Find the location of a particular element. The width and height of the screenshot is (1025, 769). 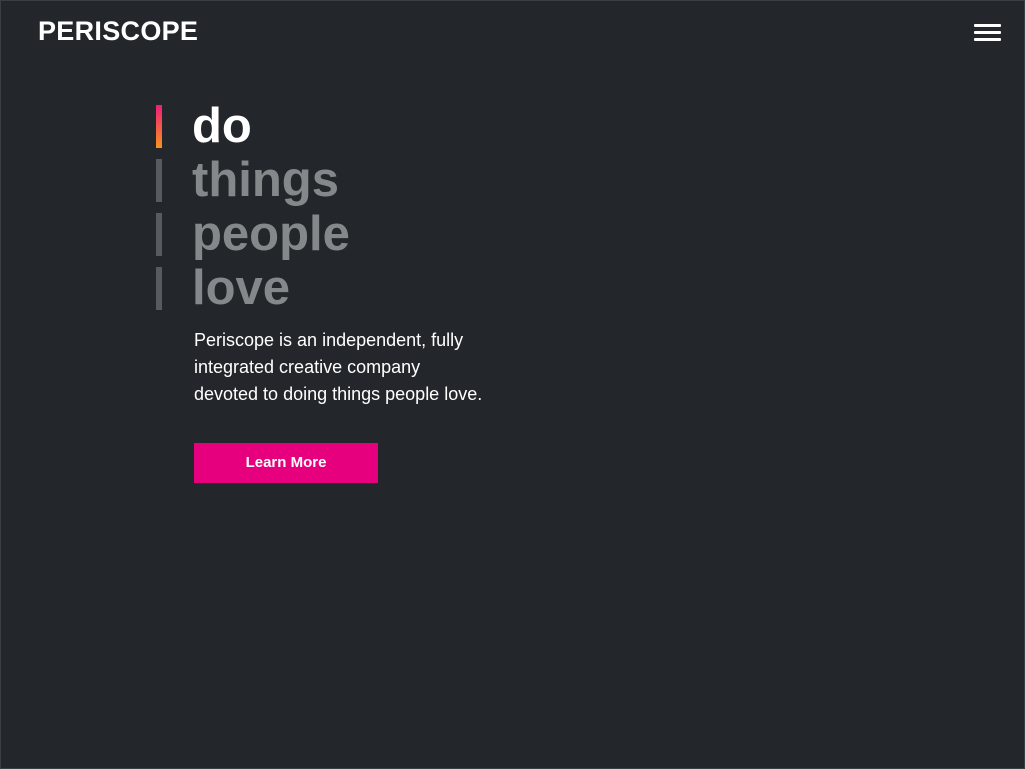

hamburger-menu-icon is located at coordinates (988, 34).